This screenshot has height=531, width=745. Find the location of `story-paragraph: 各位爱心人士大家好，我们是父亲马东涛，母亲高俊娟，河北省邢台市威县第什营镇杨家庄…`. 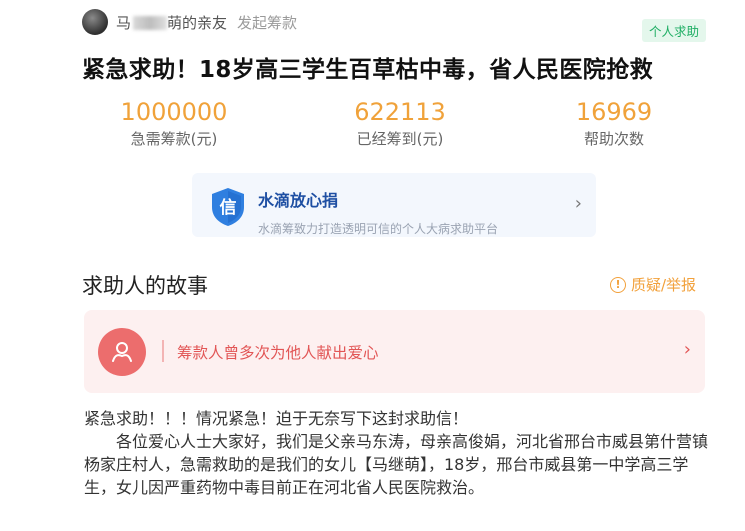

story-paragraph: 各位爱心人士大家好，我们是父亲马东涛，母亲高俊娟，河北省邢台市威县第什营镇杨家庄… is located at coordinates (396, 464).